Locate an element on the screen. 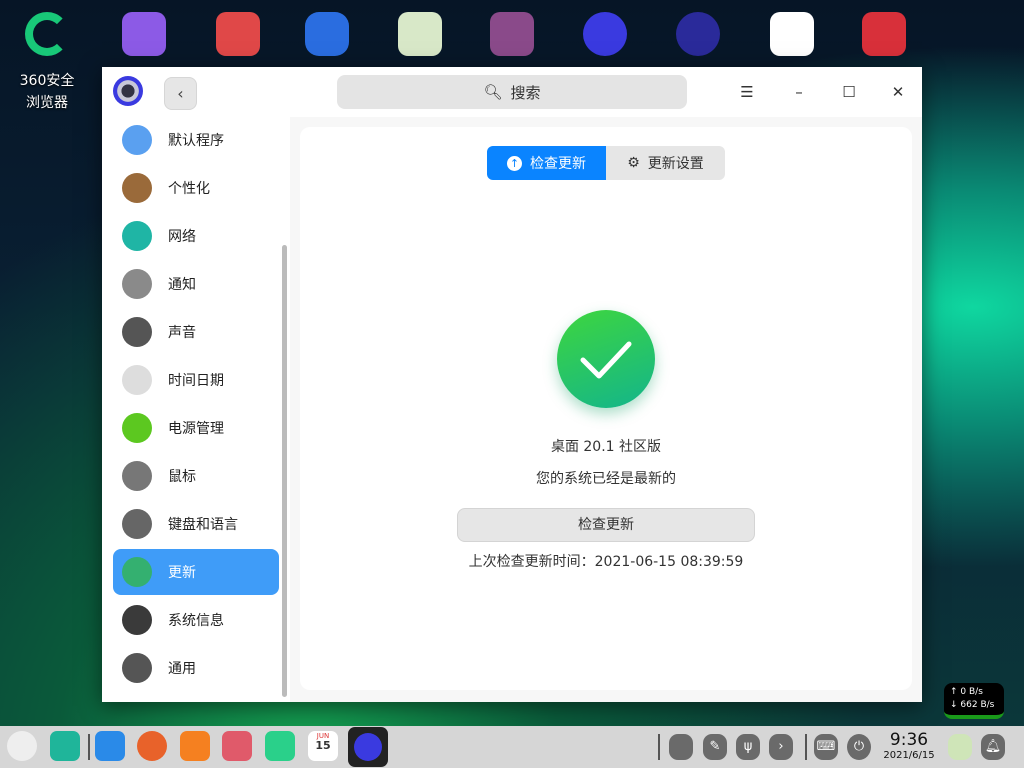 This screenshot has width=1024, height=768. multitask-view-icon is located at coordinates (65, 746).